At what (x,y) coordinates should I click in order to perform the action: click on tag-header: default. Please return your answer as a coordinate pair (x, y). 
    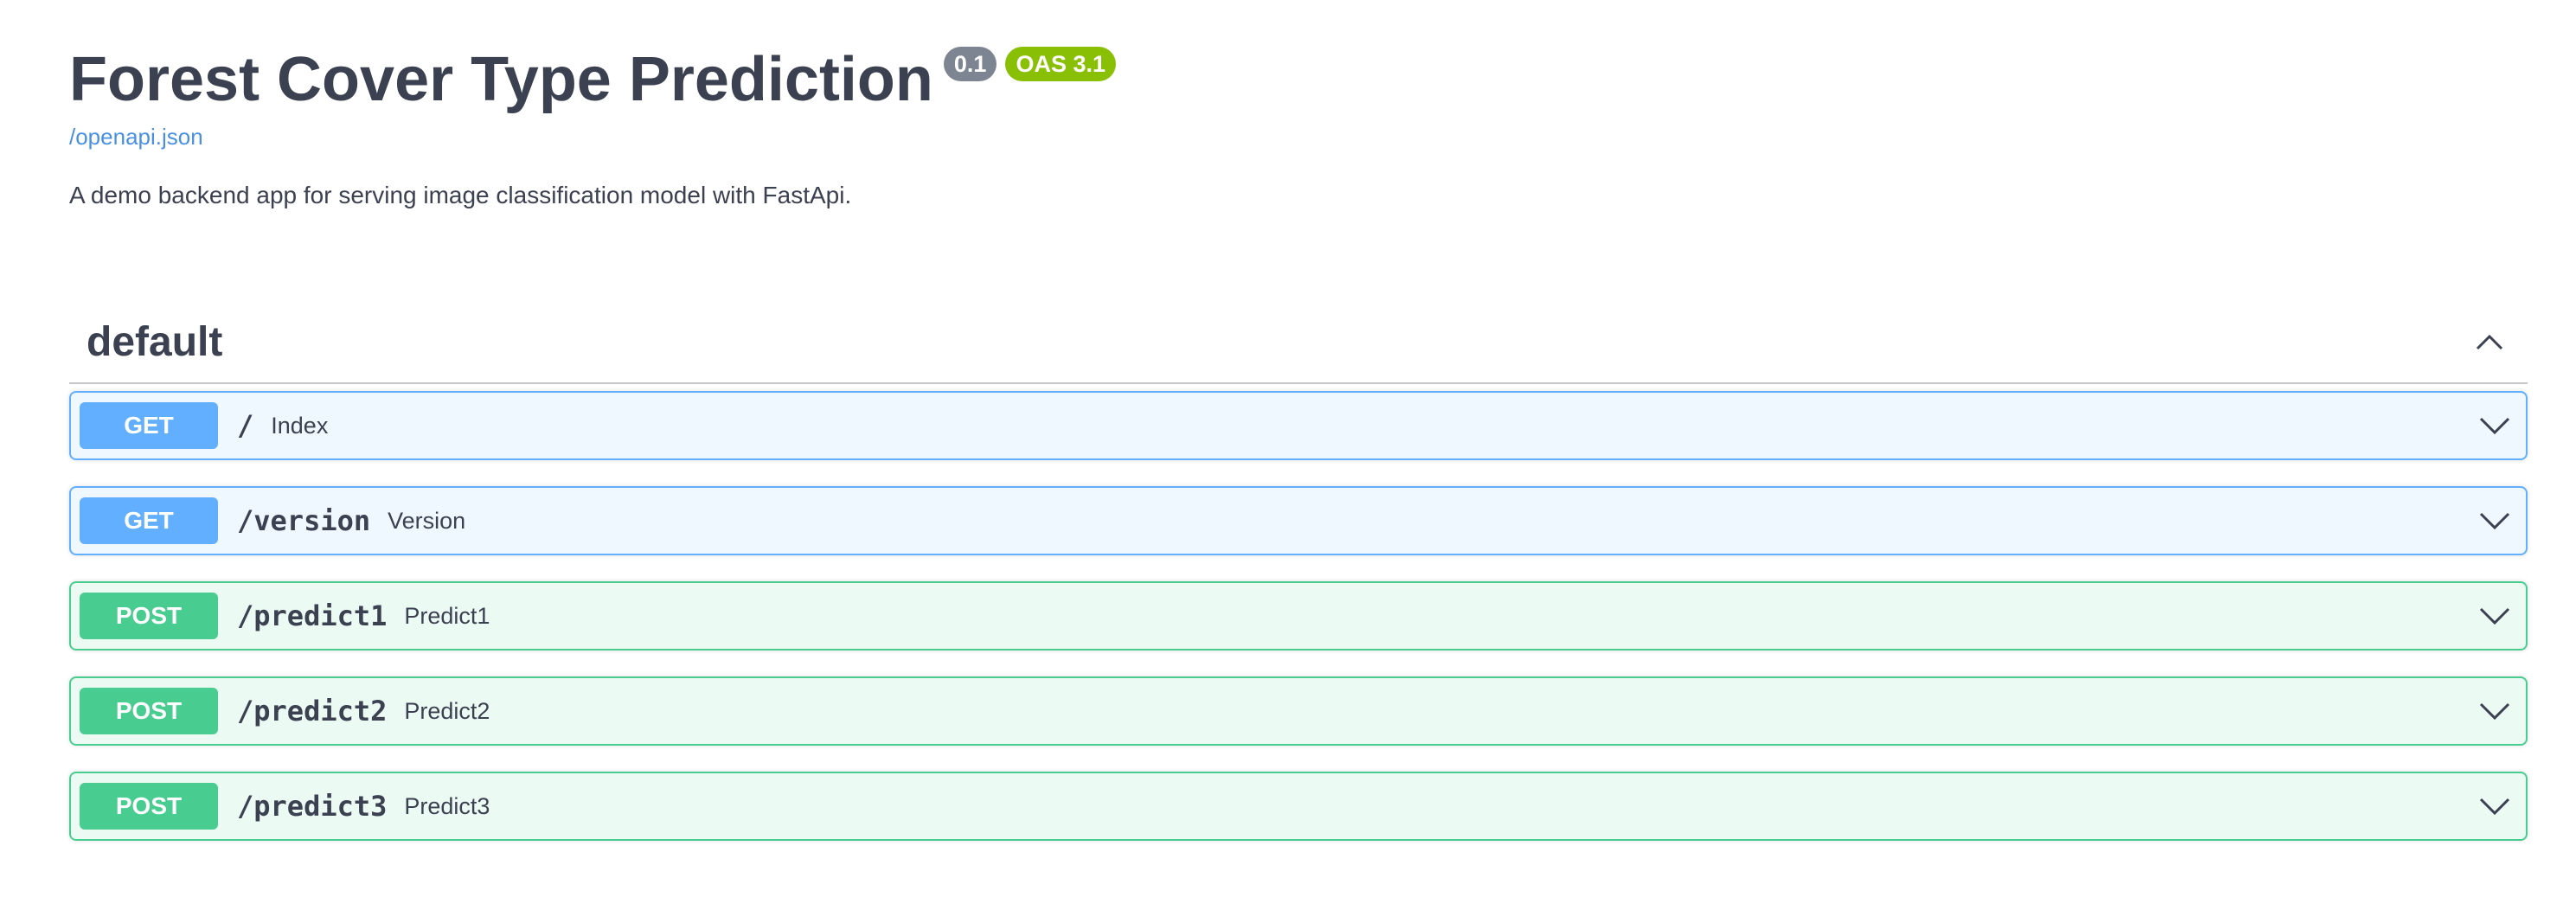
    Looking at the image, I should click on (1298, 342).